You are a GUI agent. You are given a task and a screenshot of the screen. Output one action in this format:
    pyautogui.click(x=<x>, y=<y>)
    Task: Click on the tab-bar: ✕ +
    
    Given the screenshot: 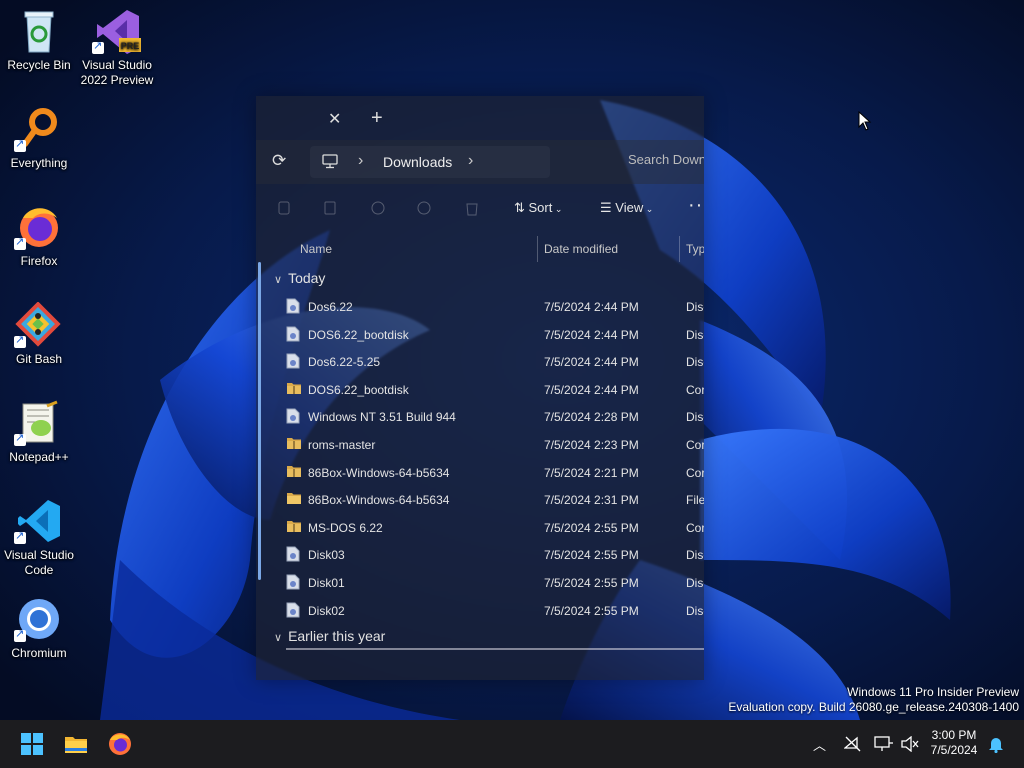 What is the action you would take?
    pyautogui.click(x=480, y=118)
    